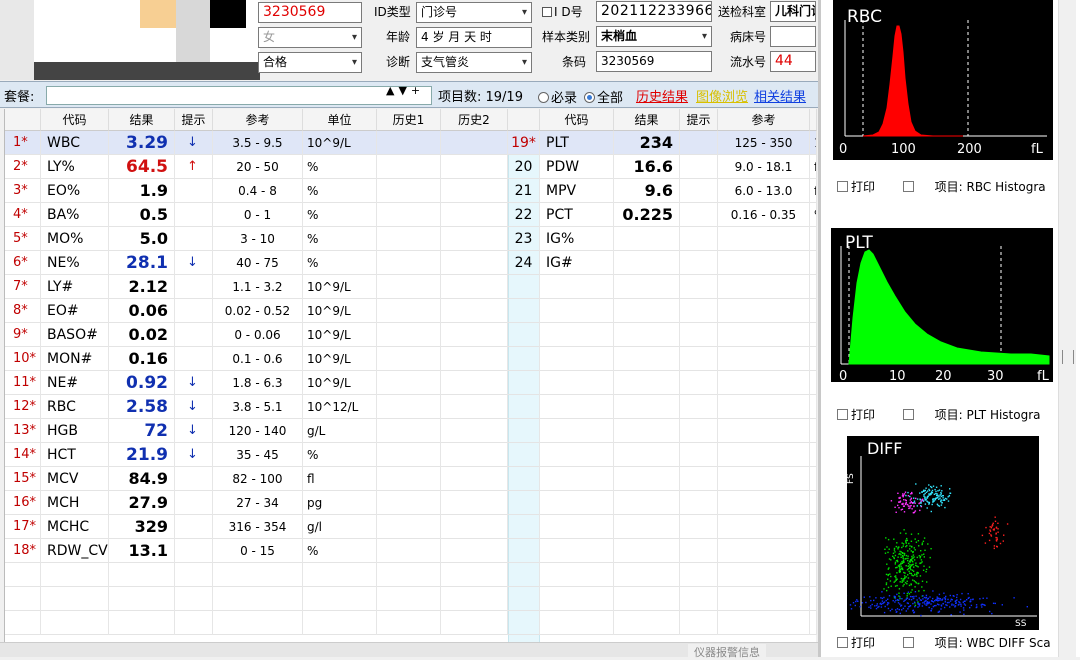  I want to click on cell-result-r: 0.225, so click(647, 215).